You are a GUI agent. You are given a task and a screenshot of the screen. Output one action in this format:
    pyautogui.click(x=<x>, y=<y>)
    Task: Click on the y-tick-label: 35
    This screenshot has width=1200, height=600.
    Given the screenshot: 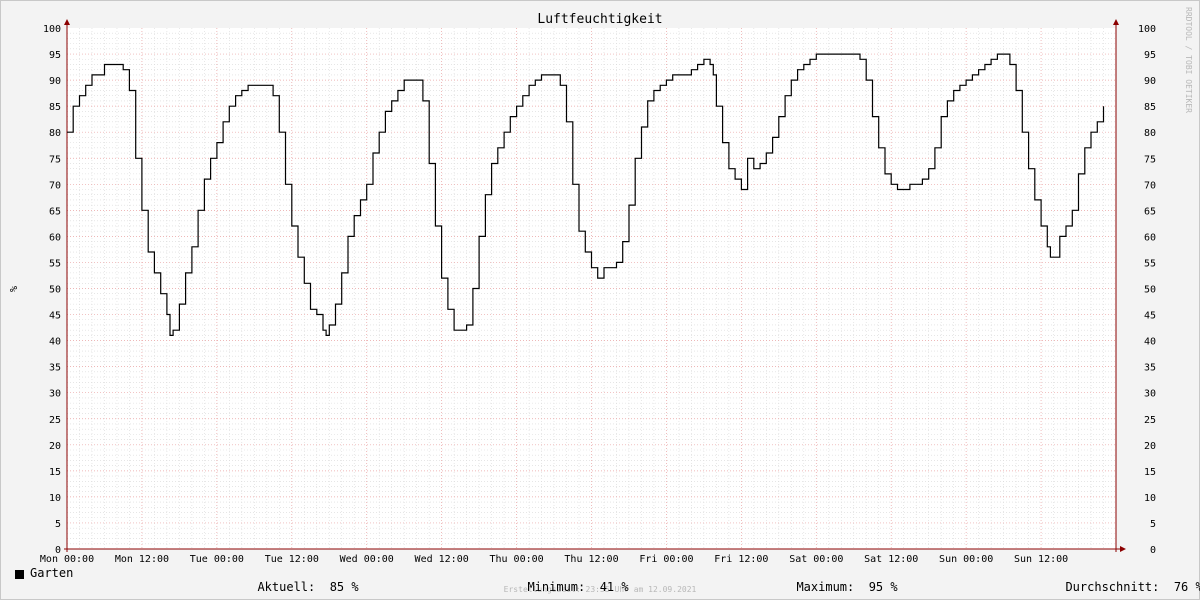 What is the action you would take?
    pyautogui.click(x=55, y=368)
    